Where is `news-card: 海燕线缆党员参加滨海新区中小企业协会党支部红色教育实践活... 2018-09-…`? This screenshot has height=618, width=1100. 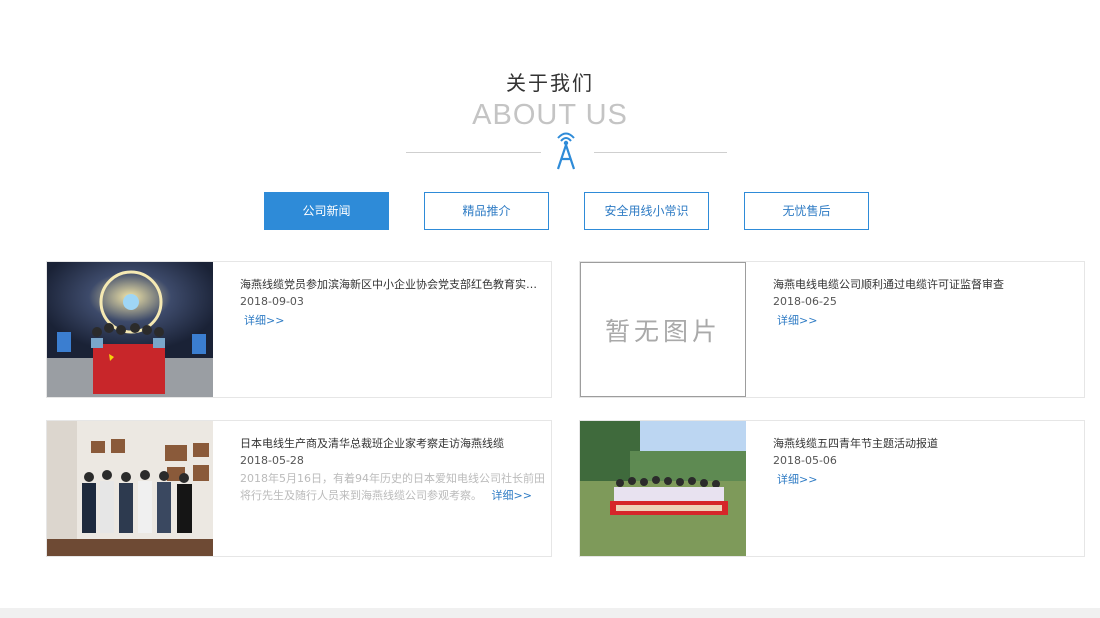 news-card: 海燕线缆党员参加滨海新区中小企业协会党支部红色教育实践活... 2018-09-… is located at coordinates (299, 329).